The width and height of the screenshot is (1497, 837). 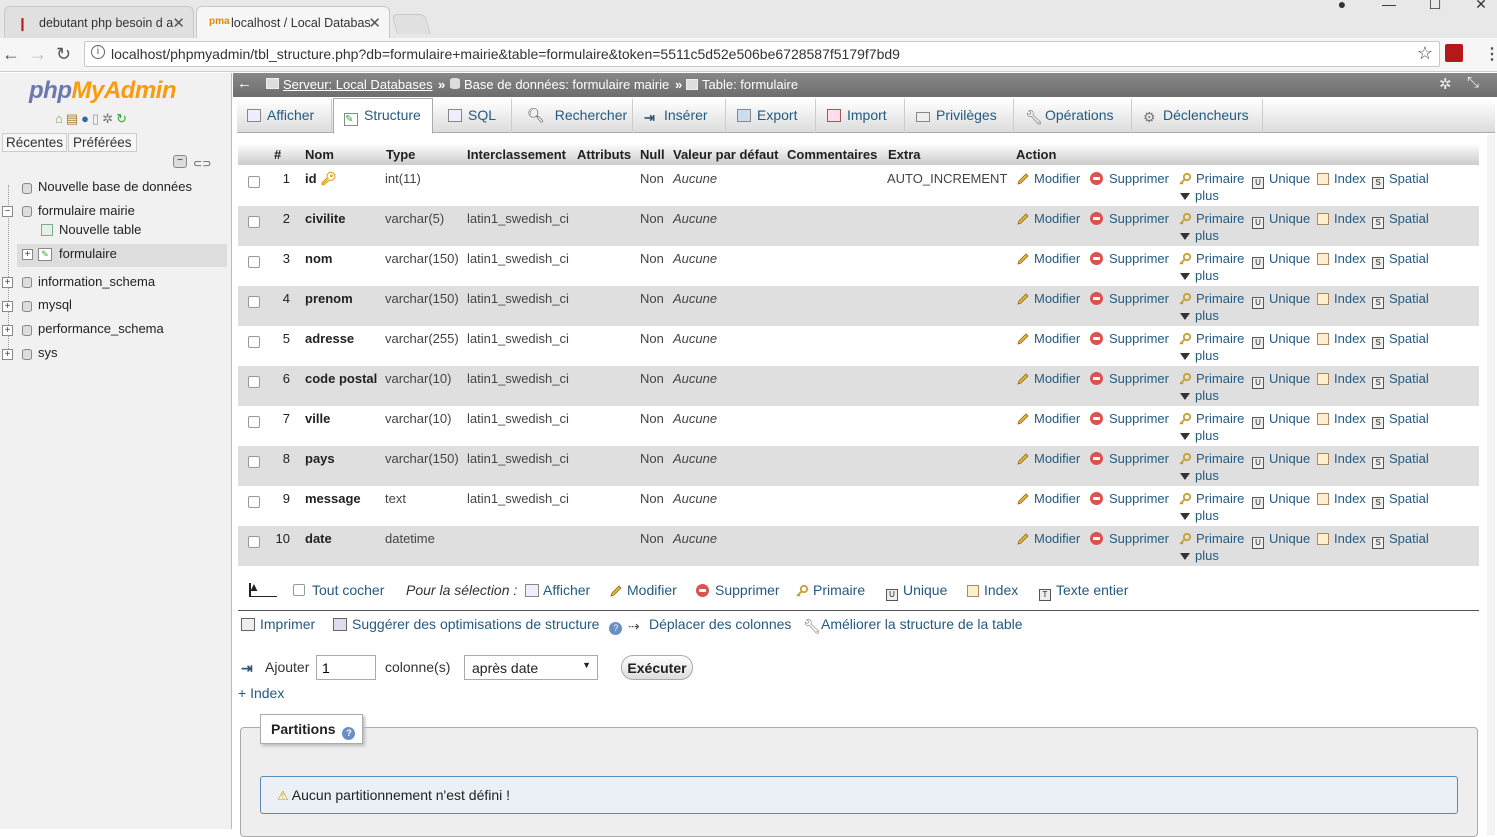 What do you see at coordinates (830, 590) in the screenshot?
I see `bulk-primary-button: Primaire` at bounding box center [830, 590].